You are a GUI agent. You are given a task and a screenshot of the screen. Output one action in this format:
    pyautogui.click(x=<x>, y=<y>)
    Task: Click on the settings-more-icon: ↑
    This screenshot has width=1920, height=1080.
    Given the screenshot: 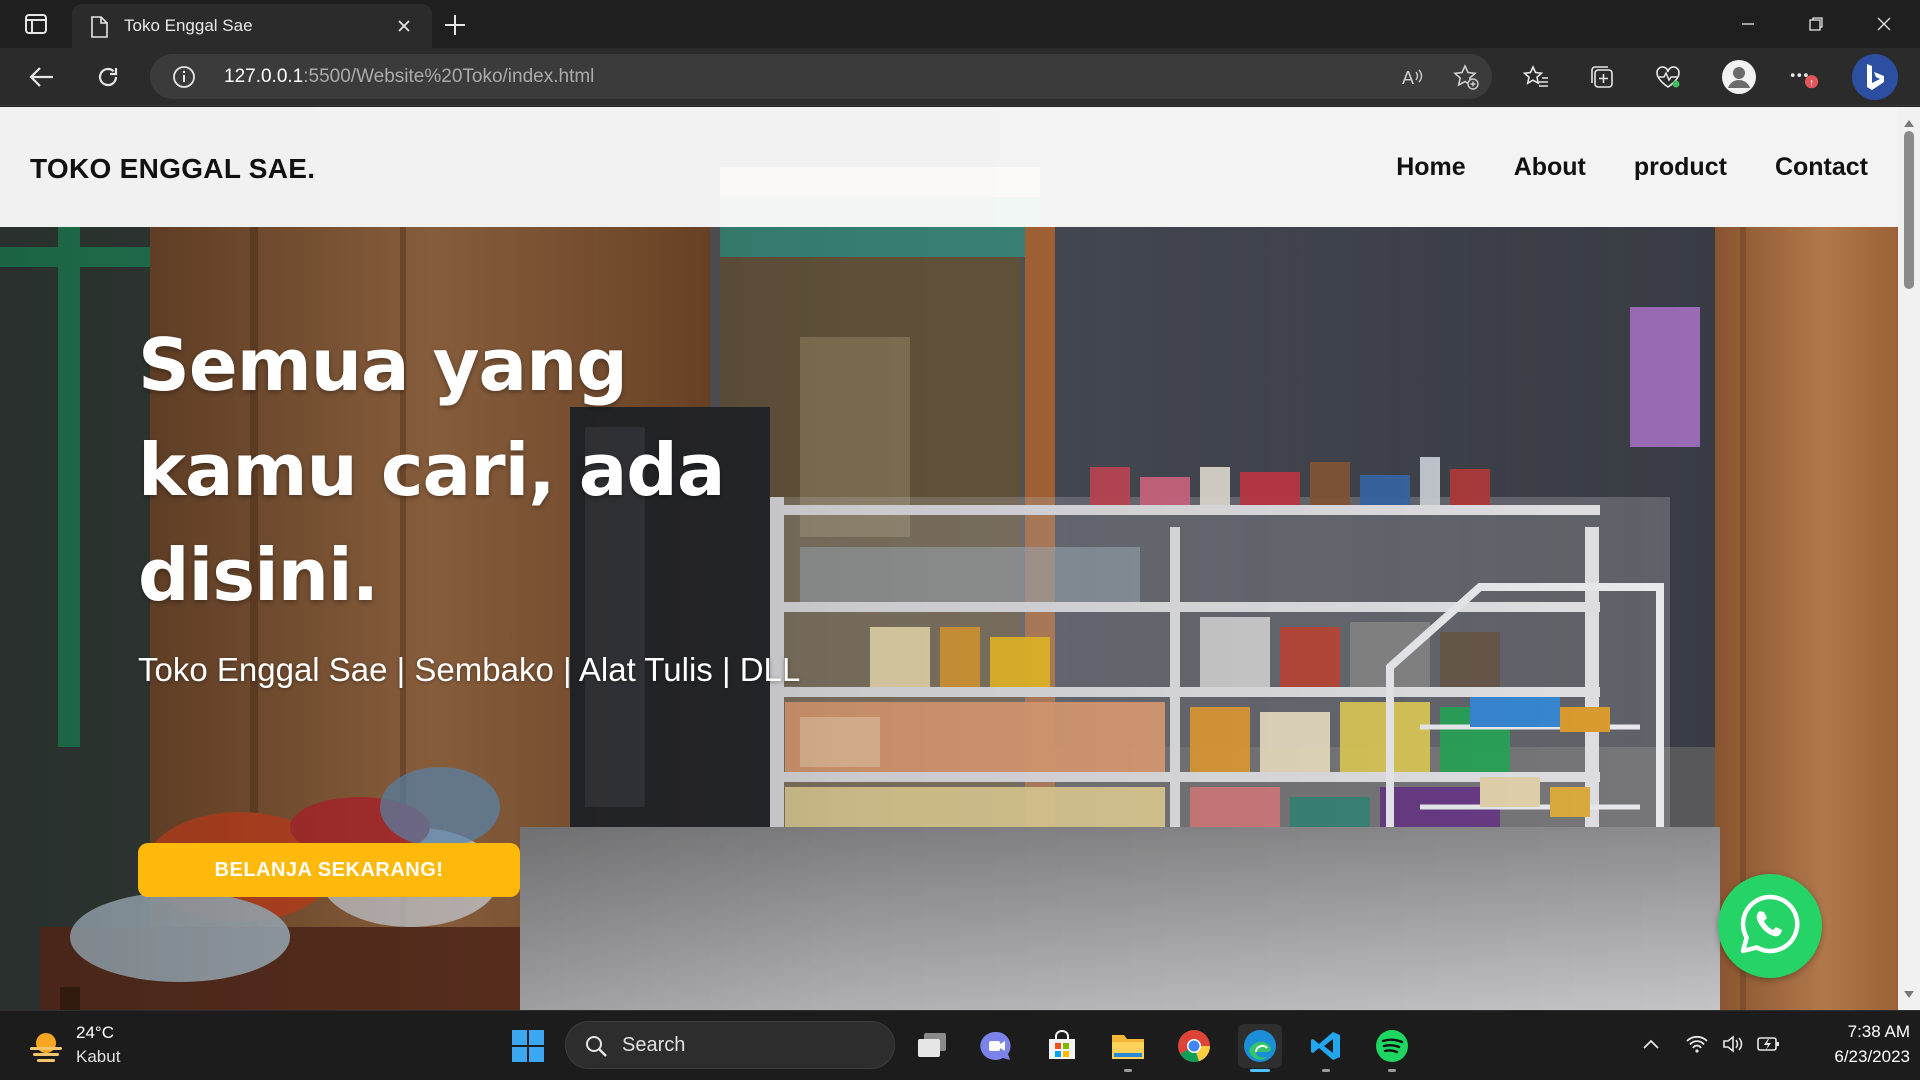 What is the action you would take?
    pyautogui.click(x=1804, y=77)
    